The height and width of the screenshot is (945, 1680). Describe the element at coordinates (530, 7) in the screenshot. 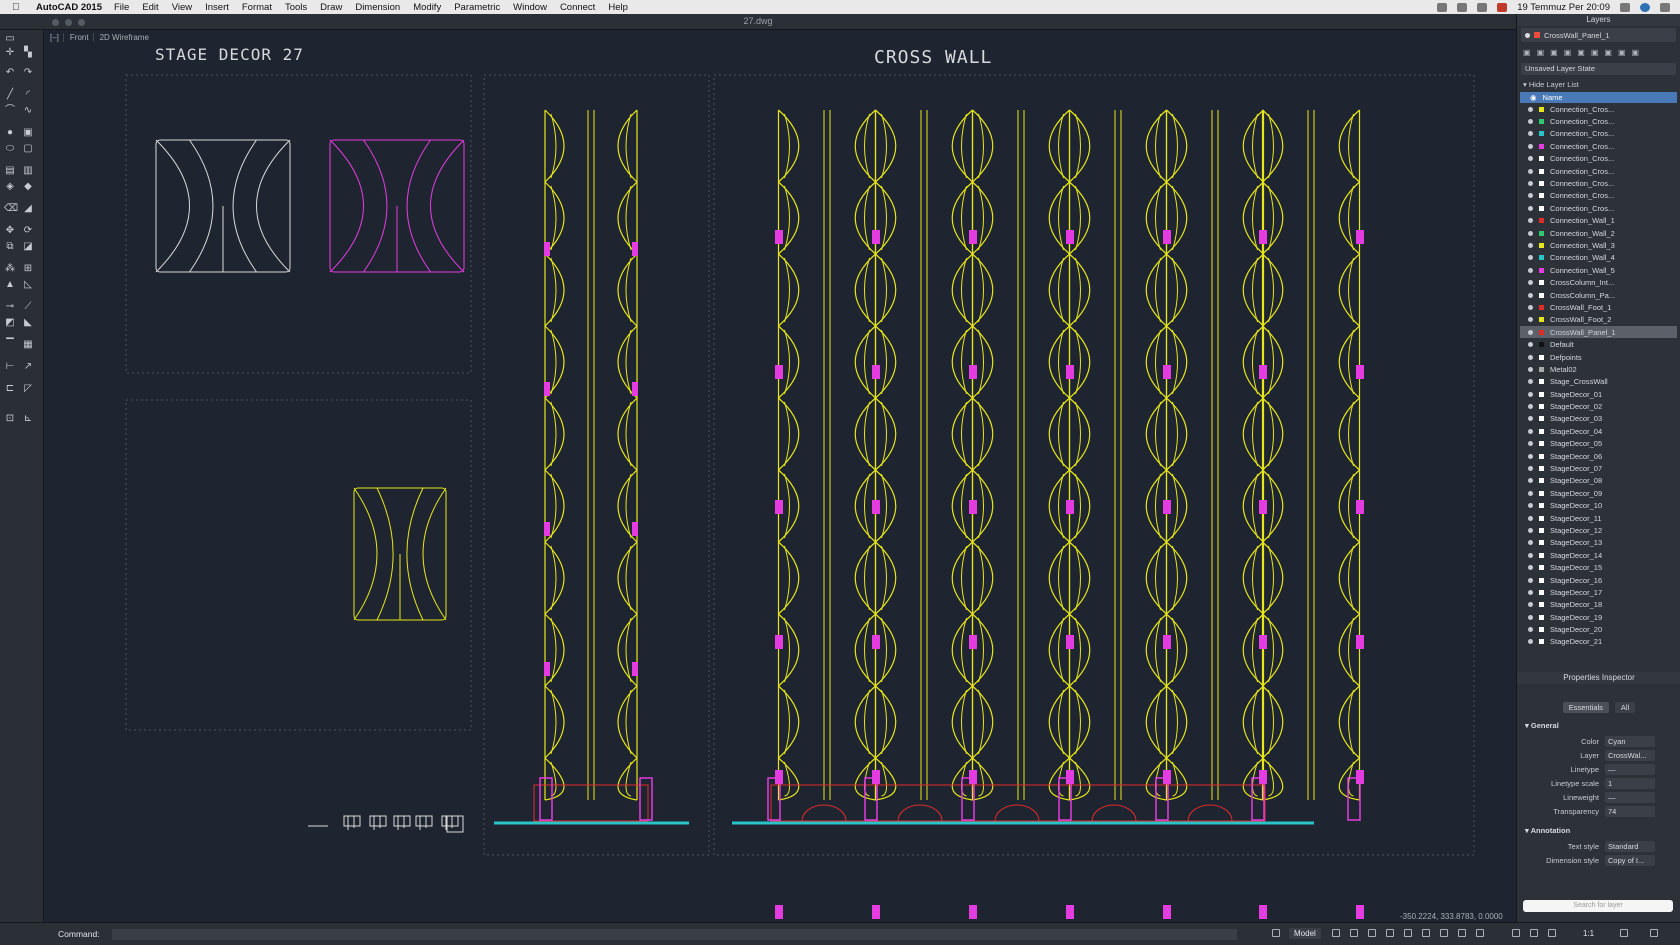

I see `menu-window: Window` at that location.